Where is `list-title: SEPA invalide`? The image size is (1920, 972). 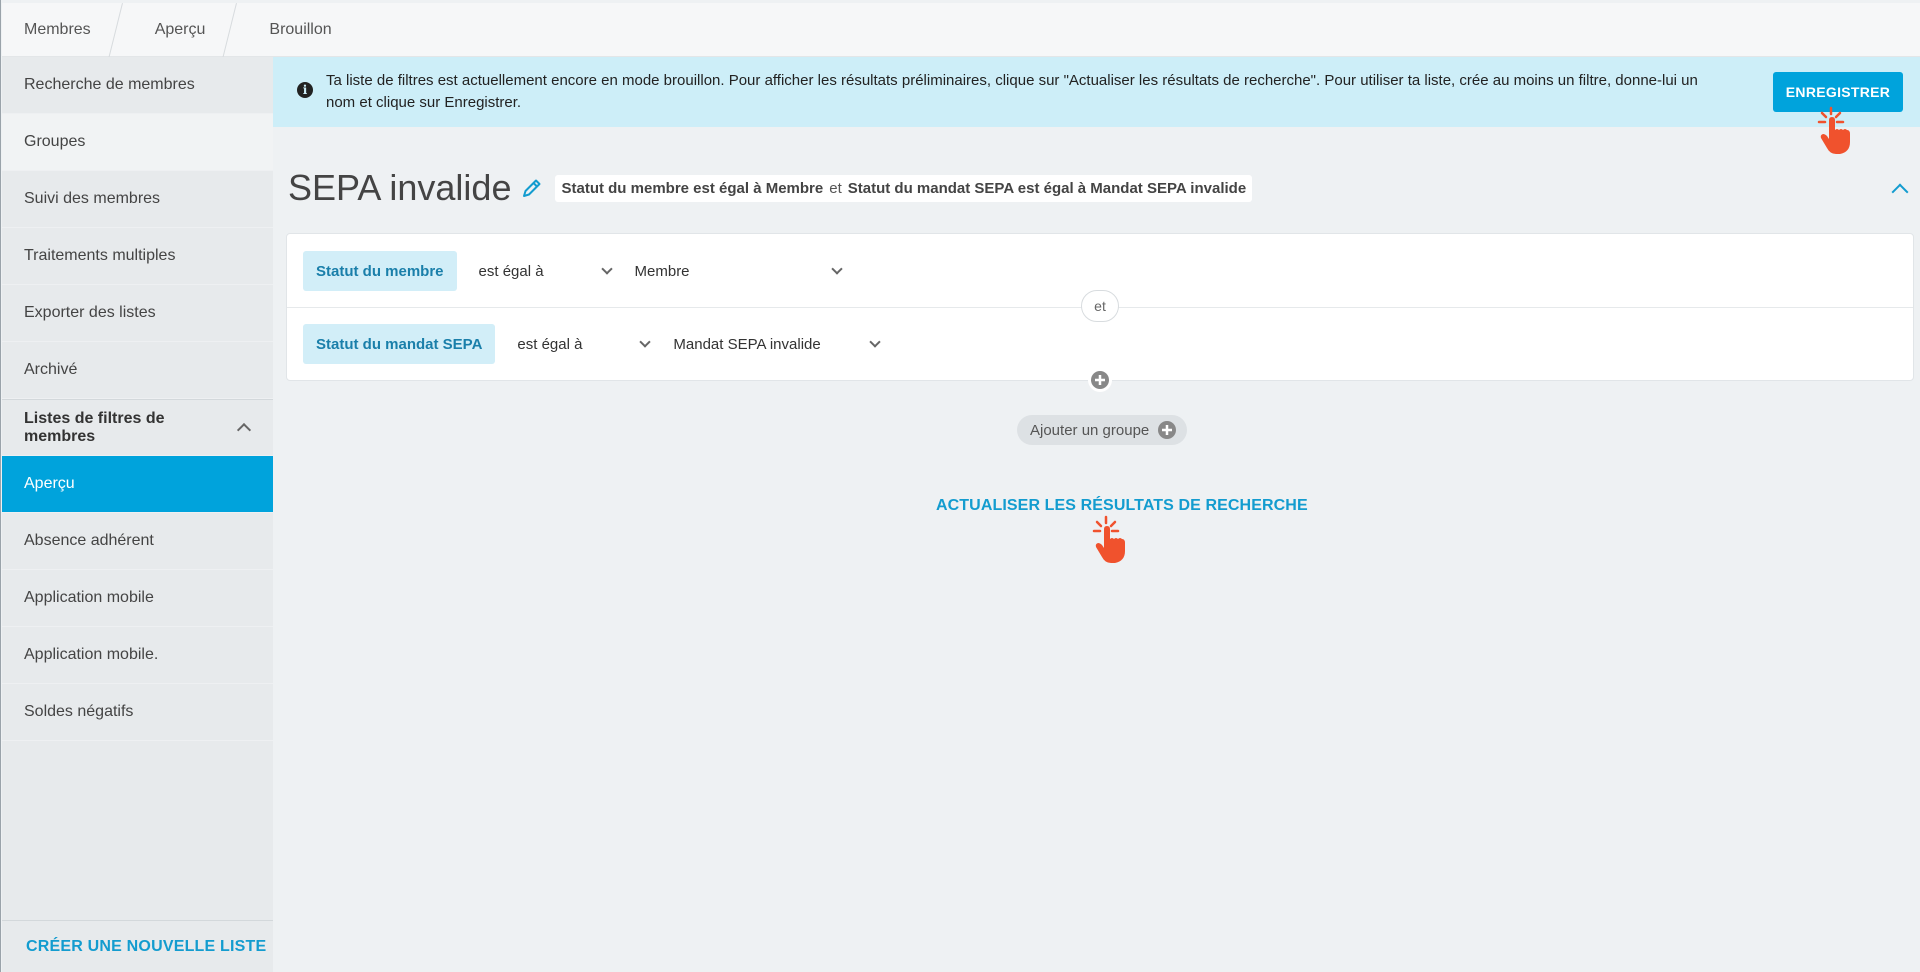 list-title: SEPA invalide is located at coordinates (400, 187).